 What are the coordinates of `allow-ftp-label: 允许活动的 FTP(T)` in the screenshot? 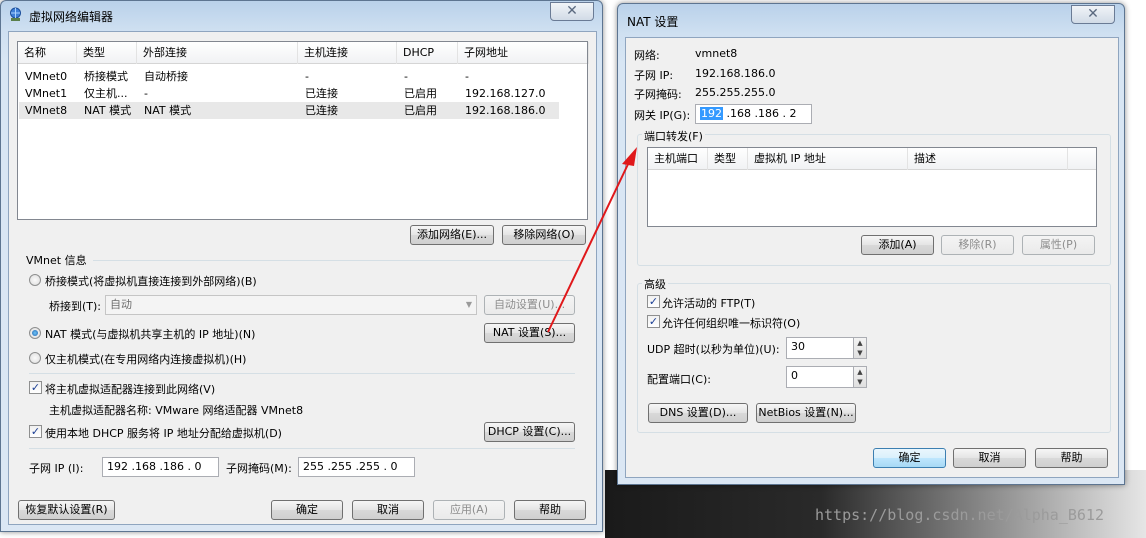 It's located at (708, 303).